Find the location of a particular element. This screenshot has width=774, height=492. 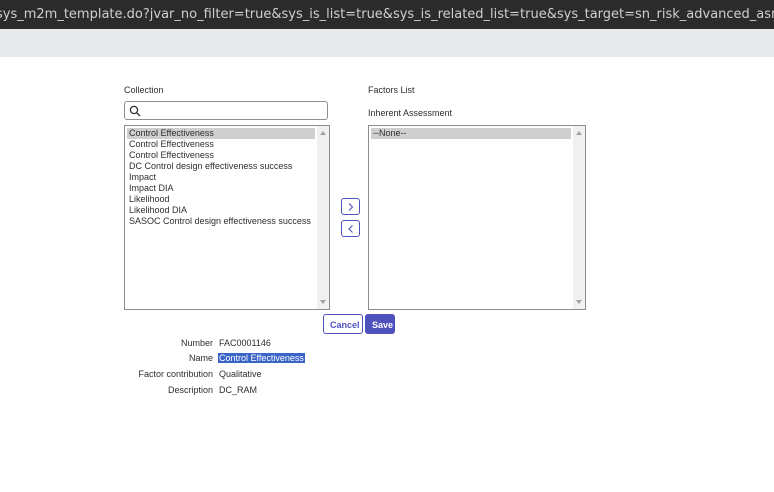

add-to-factors-button is located at coordinates (350, 206).